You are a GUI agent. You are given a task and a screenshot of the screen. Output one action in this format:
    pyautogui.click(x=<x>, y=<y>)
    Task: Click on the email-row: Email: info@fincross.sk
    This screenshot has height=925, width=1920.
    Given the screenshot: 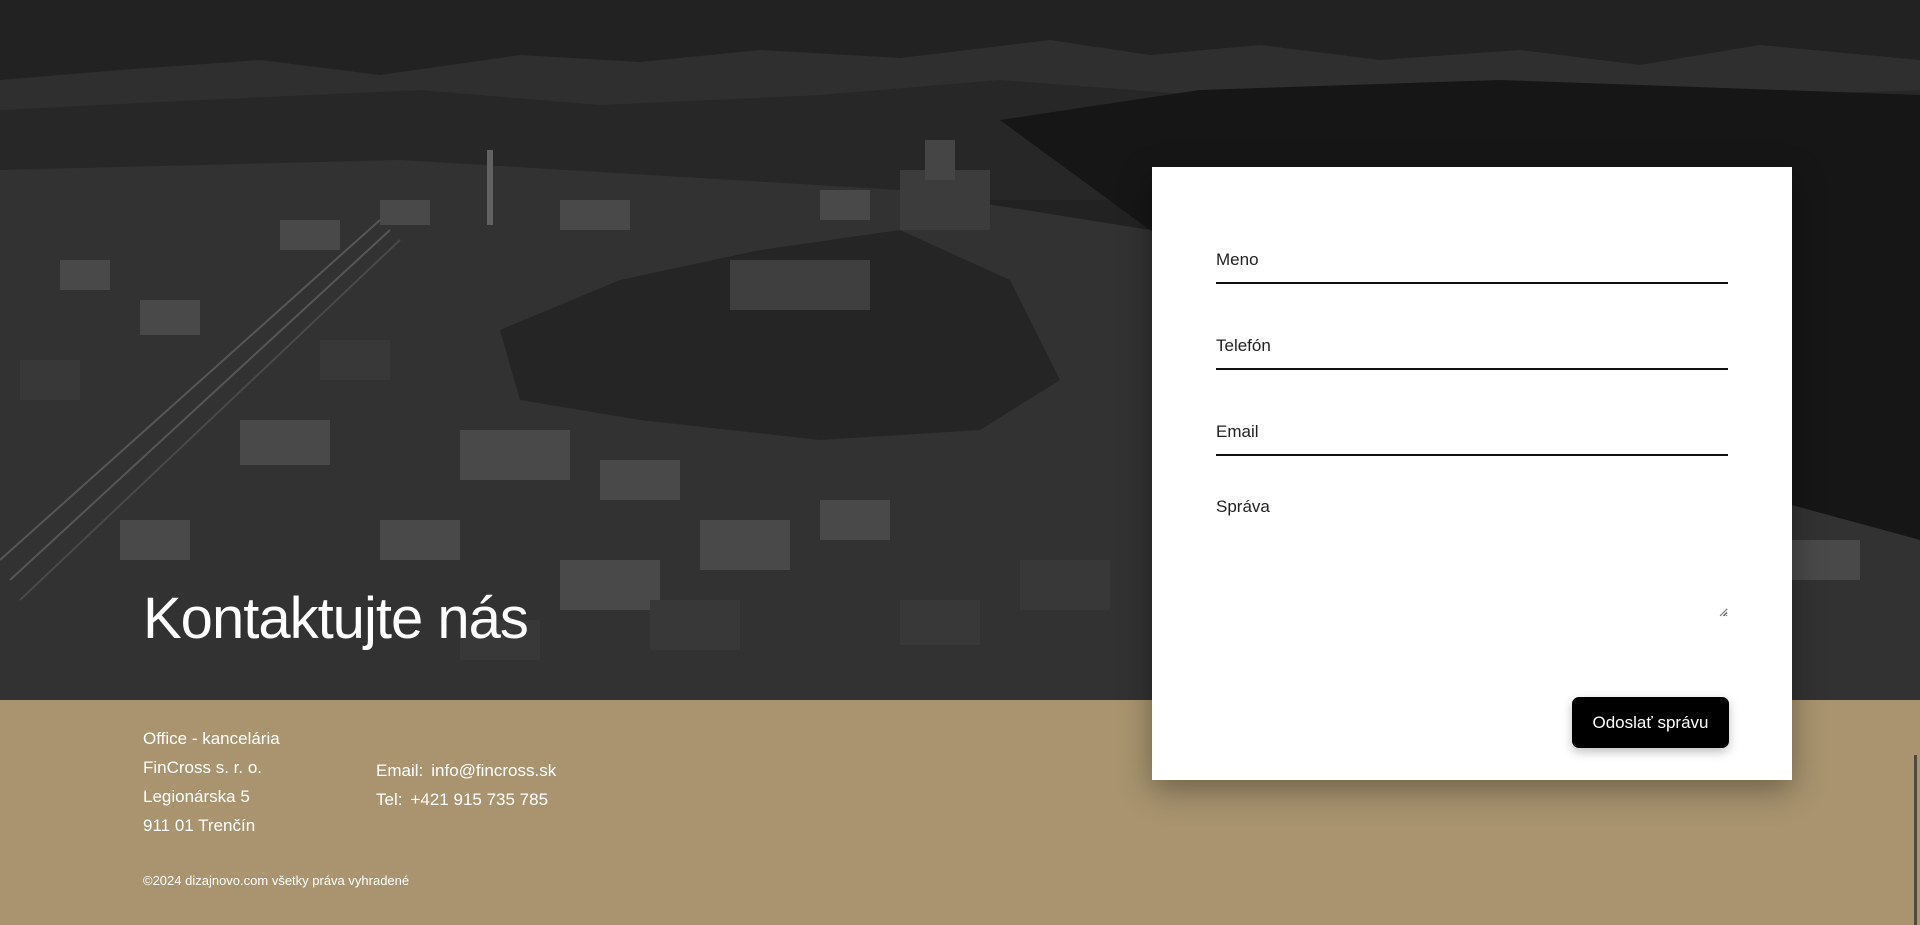 What is the action you would take?
    pyautogui.click(x=466, y=770)
    